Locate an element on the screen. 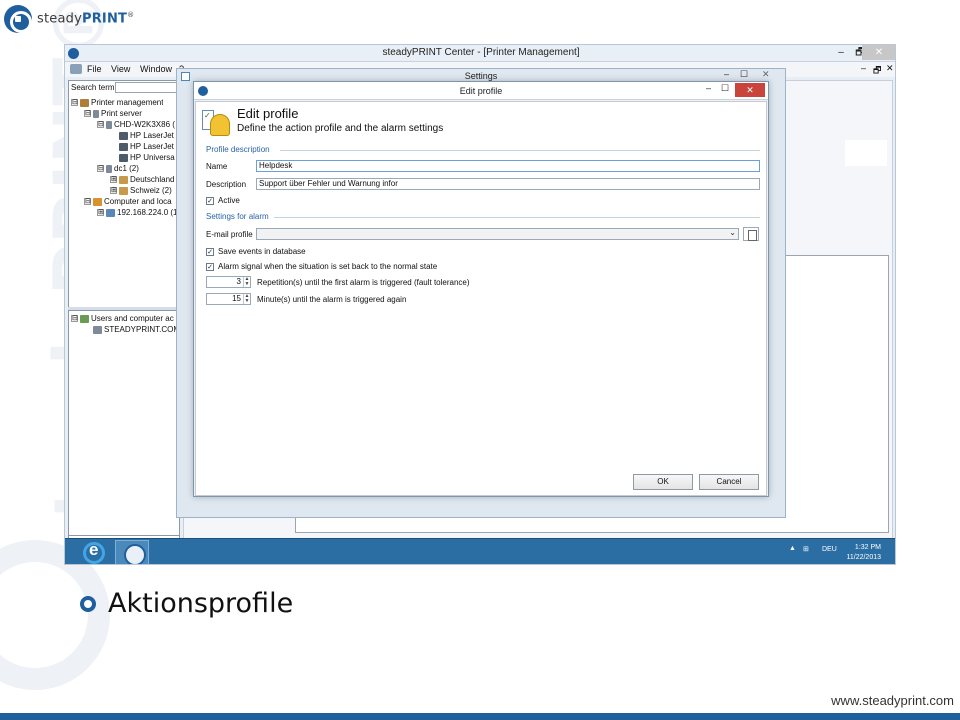  tree-item-users-computers: ⊟ Users and computer ac is located at coordinates (122, 318).